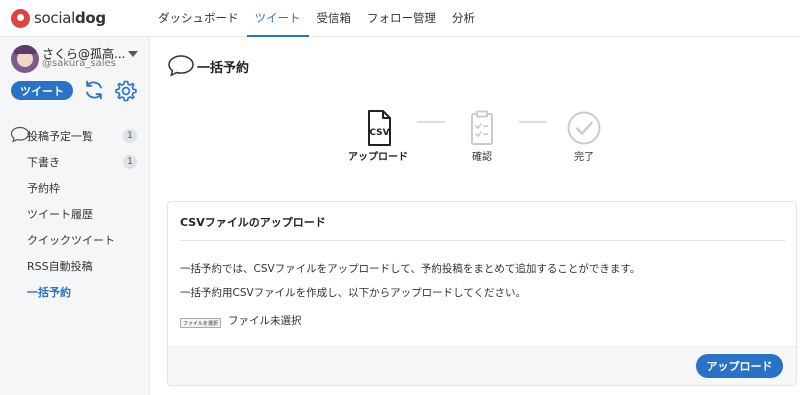  What do you see at coordinates (483, 240) in the screenshot?
I see `divider` at bounding box center [483, 240].